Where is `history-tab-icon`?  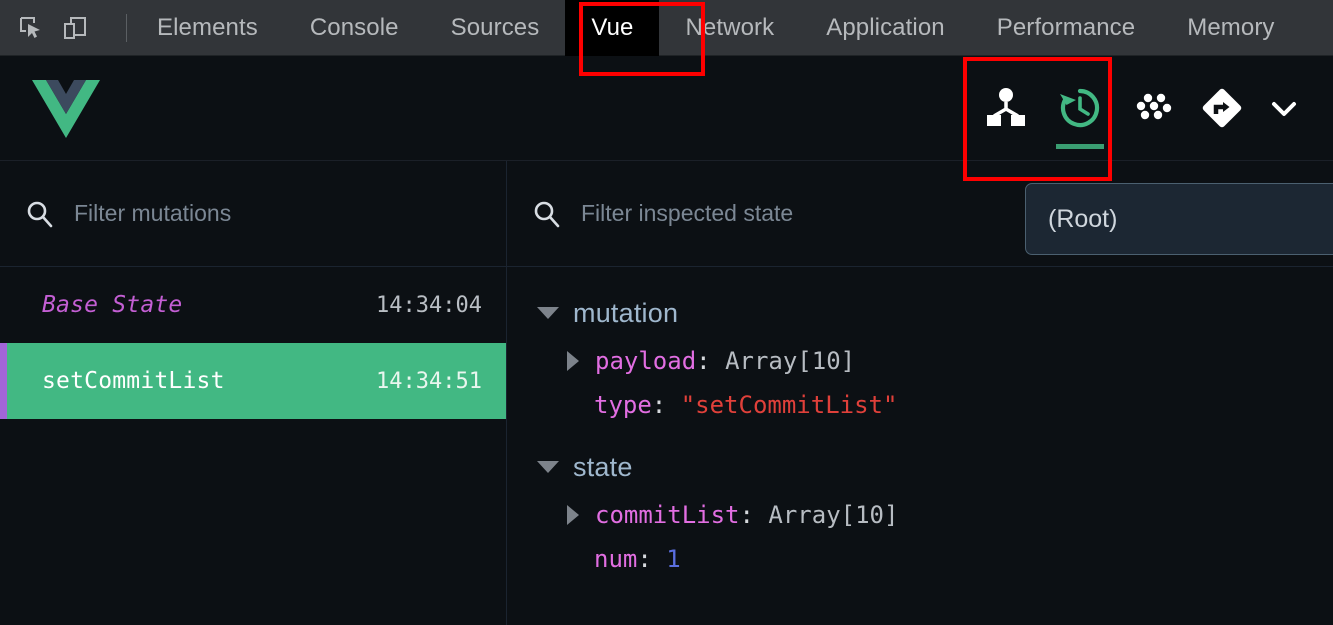 history-tab-icon is located at coordinates (1080, 108).